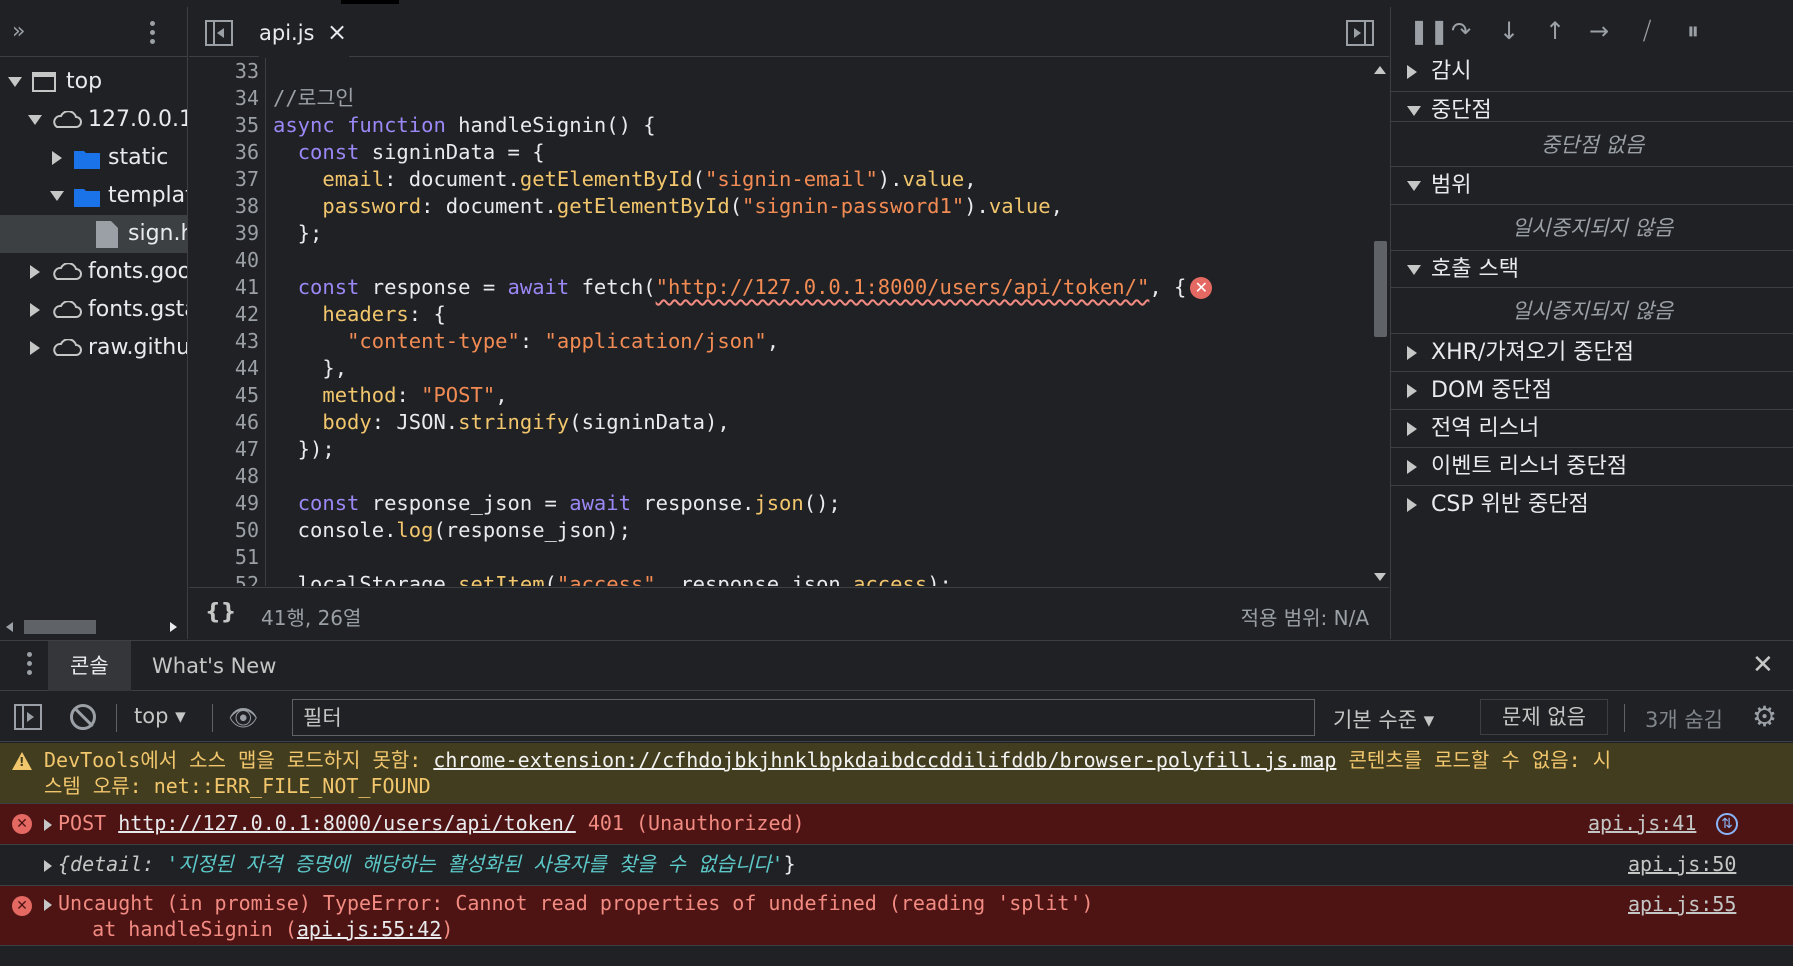  What do you see at coordinates (93, 348) in the screenshot?
I see `tree-item-raw-github: raw.githubusercontent.com` at bounding box center [93, 348].